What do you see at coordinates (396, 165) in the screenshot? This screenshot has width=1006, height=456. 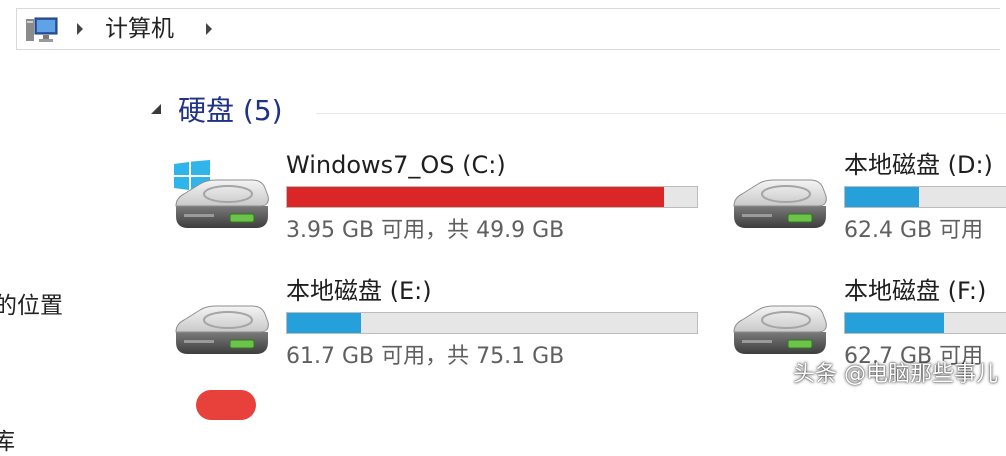 I see `drive-name: Windows7_OS (C:)` at bounding box center [396, 165].